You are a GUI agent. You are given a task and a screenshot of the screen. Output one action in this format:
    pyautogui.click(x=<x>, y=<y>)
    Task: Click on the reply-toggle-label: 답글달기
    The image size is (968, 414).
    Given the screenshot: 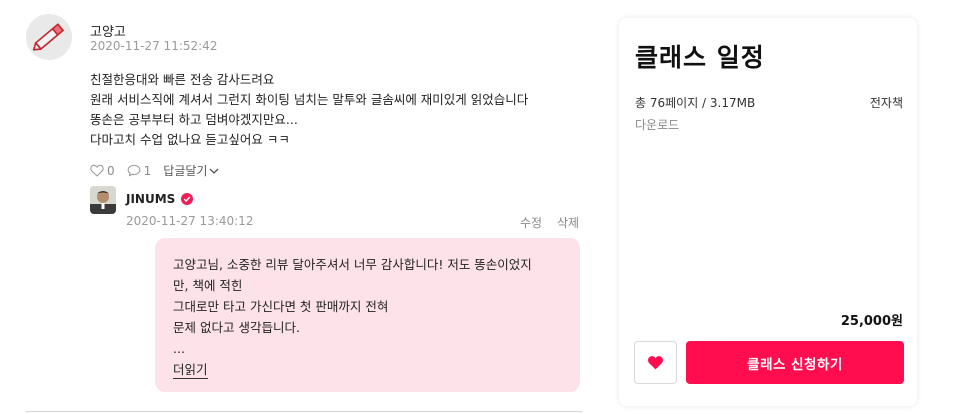 What is the action you would take?
    pyautogui.click(x=185, y=171)
    